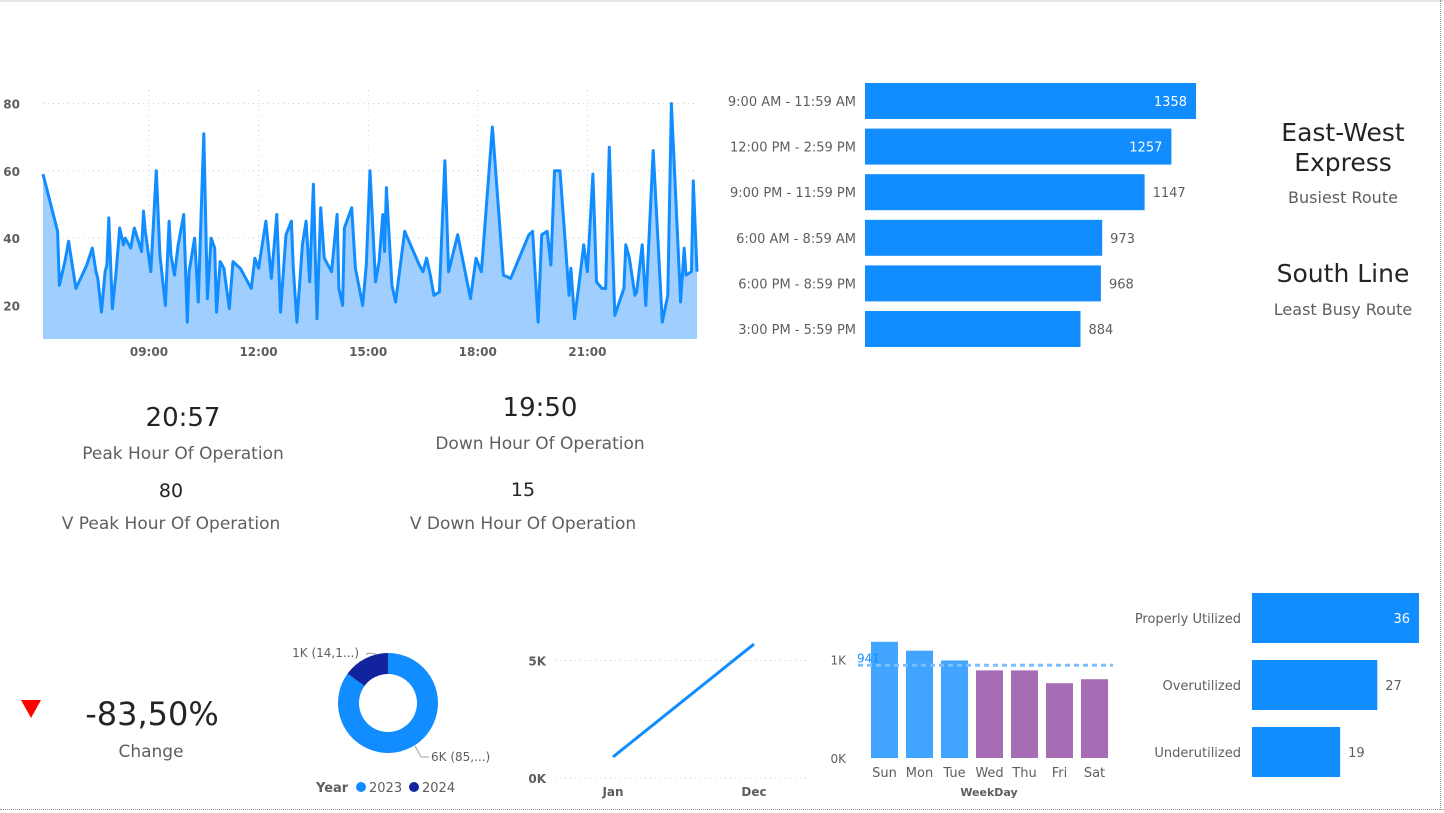 This screenshot has width=1444, height=813. Describe the element at coordinates (523, 524) in the screenshot. I see `v-down-label: V Down Hour Of Operation` at that location.